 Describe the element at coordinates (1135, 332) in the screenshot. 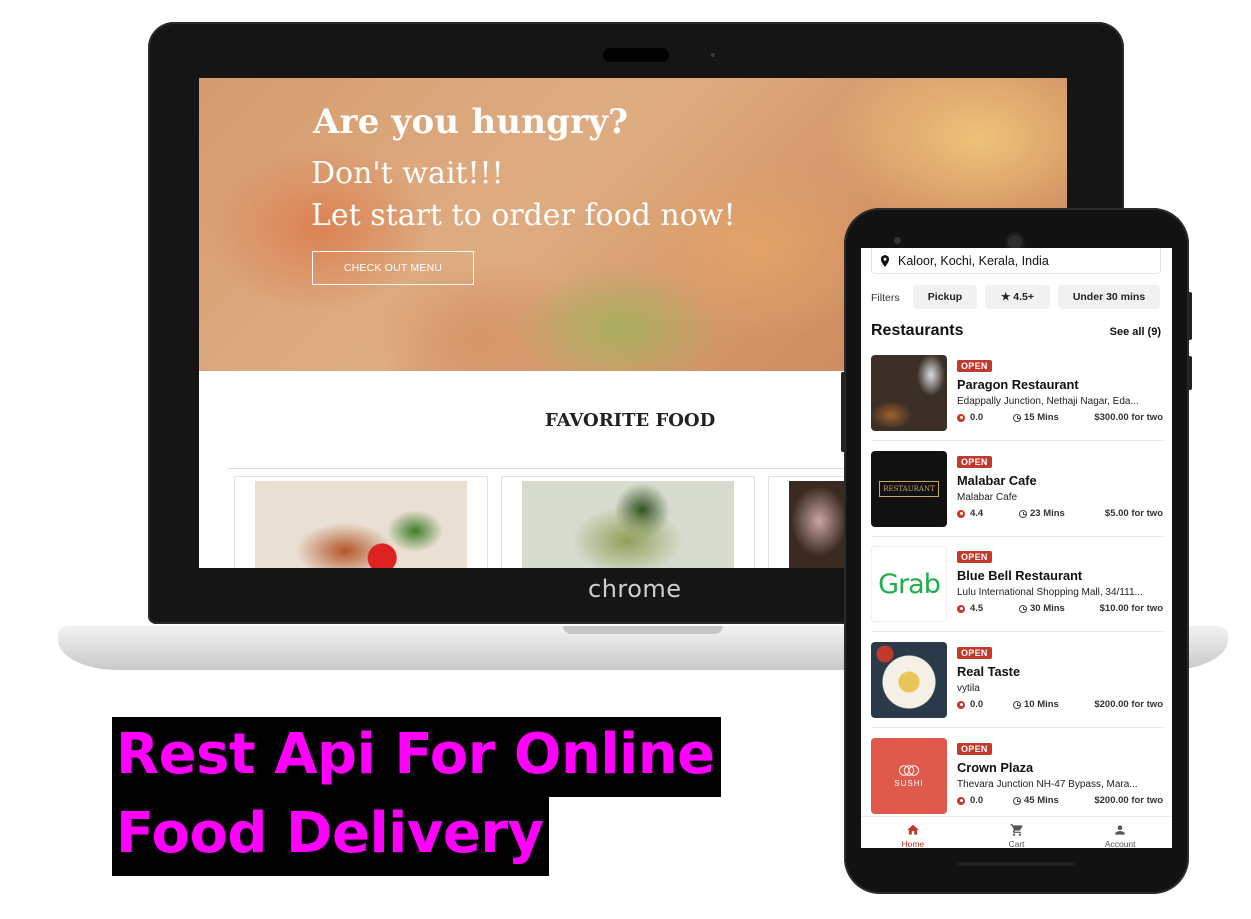

I see `see-all-link: See all (9)` at that location.